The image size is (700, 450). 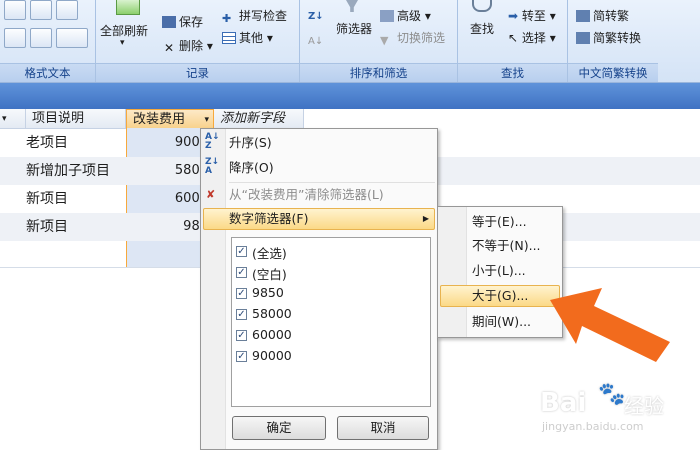 What do you see at coordinates (306, 195) in the screenshot?
I see `clear-filter-item: 从“改装费用”清除筛选器(L)` at bounding box center [306, 195].